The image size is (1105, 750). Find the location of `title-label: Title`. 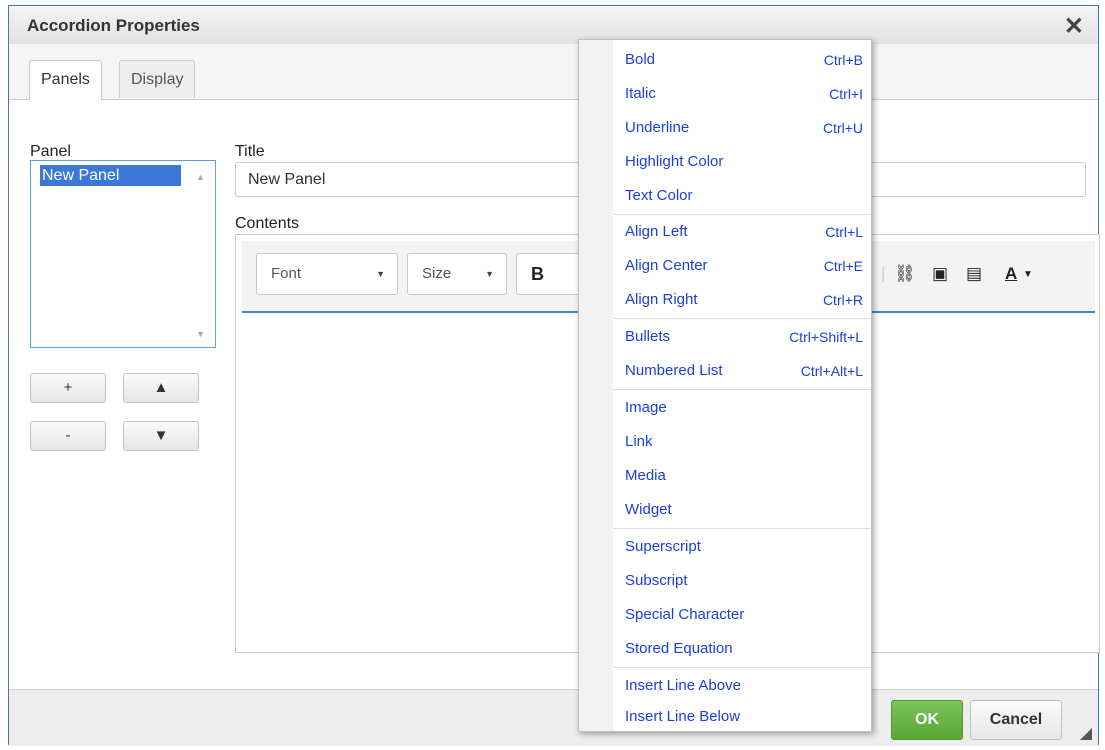

title-label: Title is located at coordinates (250, 151).